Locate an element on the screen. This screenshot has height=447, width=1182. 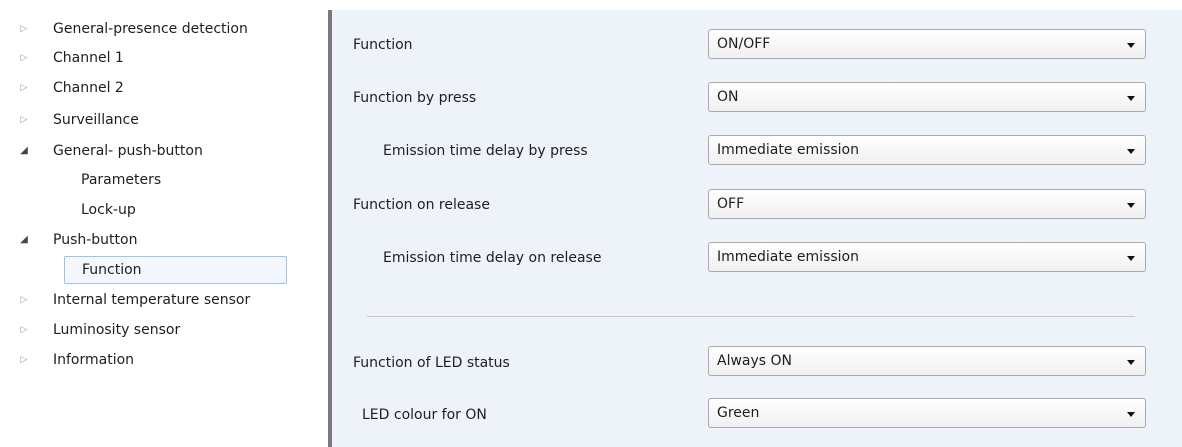
tree-item-parameters: Parameters is located at coordinates (160, 180).